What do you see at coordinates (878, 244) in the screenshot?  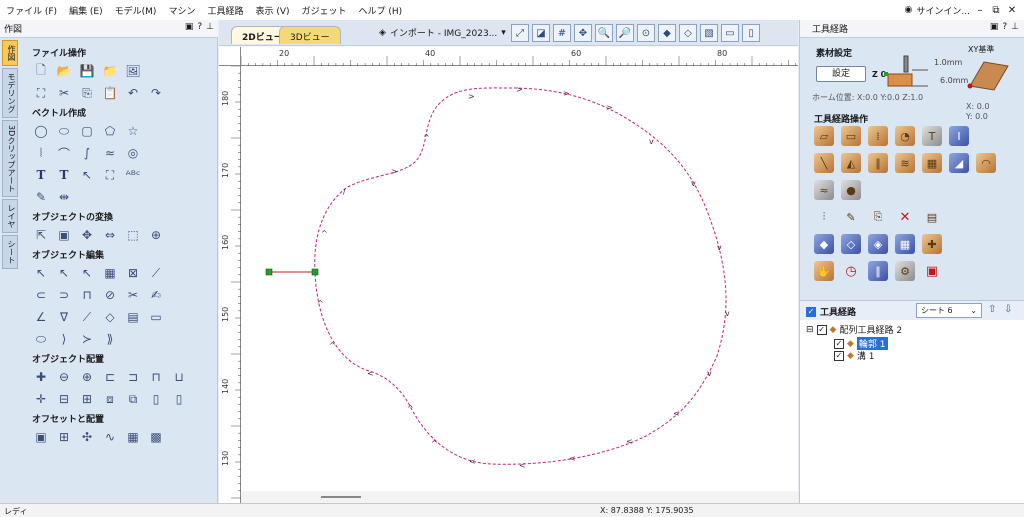 I see `preview-merge-icon: ◈` at bounding box center [878, 244].